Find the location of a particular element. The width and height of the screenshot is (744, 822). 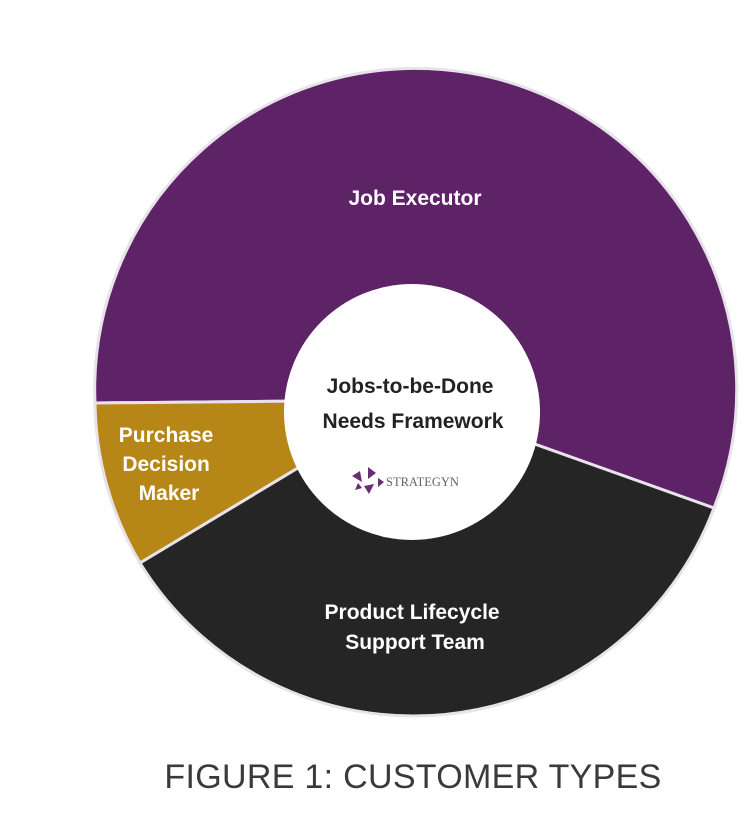

center-title-line: Jobs-to-be-Done is located at coordinates (410, 386).